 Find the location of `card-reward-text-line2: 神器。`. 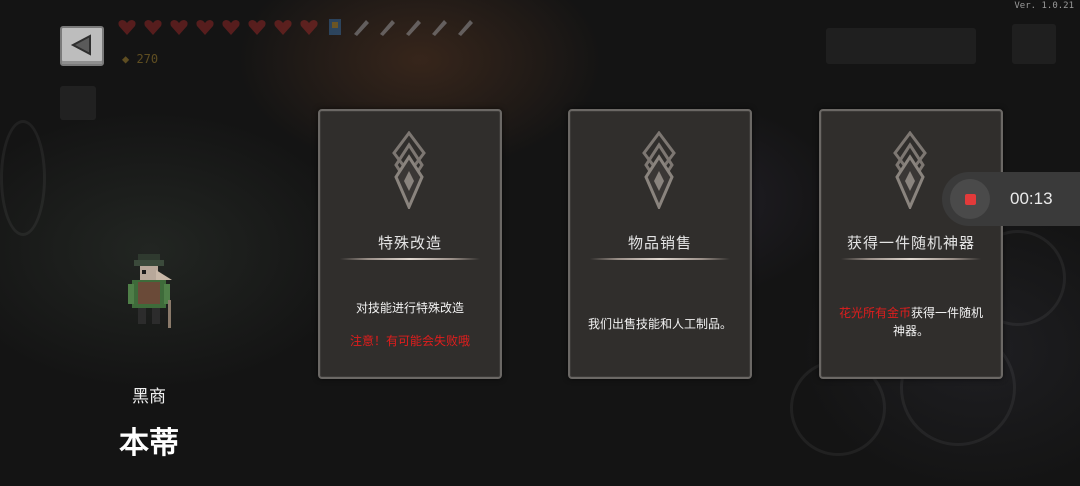

card-reward-text-line2: 神器。 is located at coordinates (910, 331).